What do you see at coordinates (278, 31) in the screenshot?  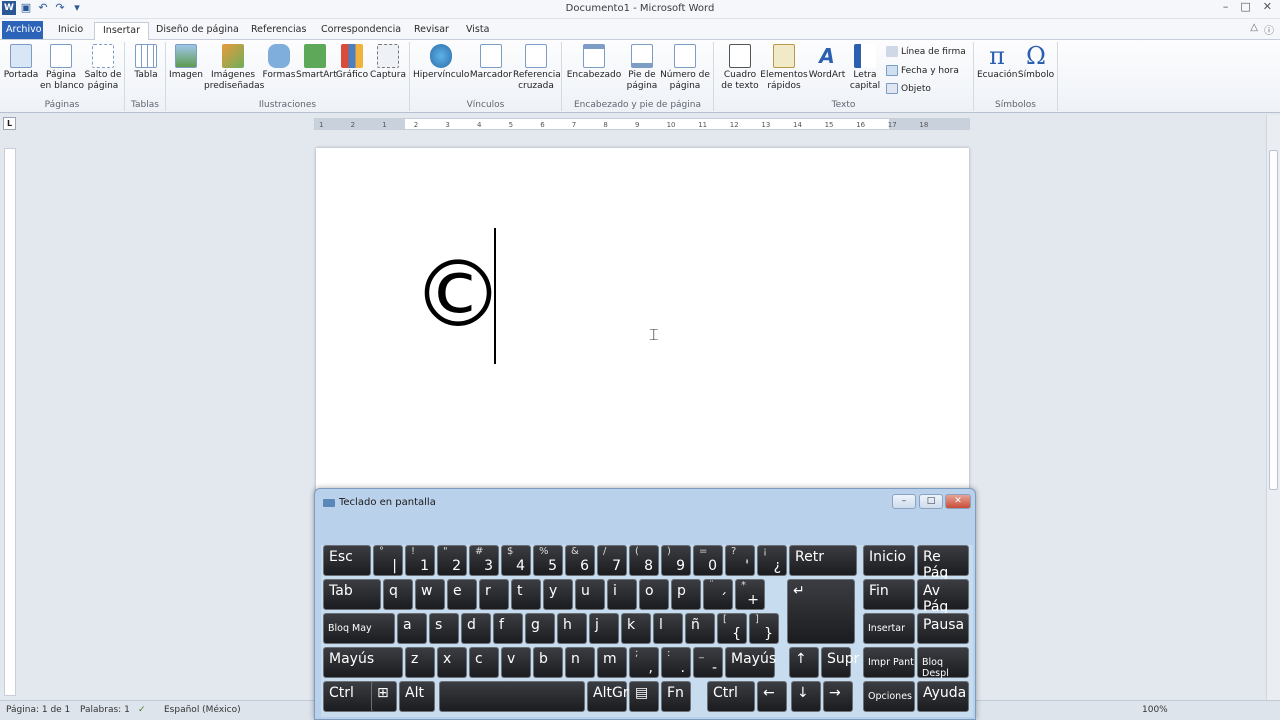 I see `tab-referencias: Referencias` at bounding box center [278, 31].